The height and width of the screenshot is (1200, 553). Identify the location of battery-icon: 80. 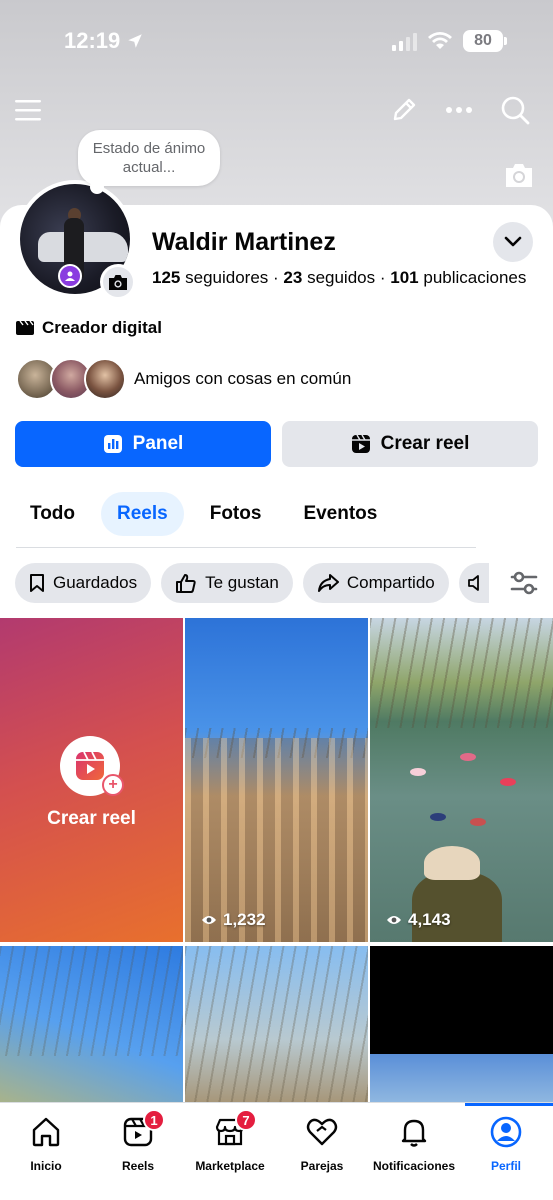
(485, 41).